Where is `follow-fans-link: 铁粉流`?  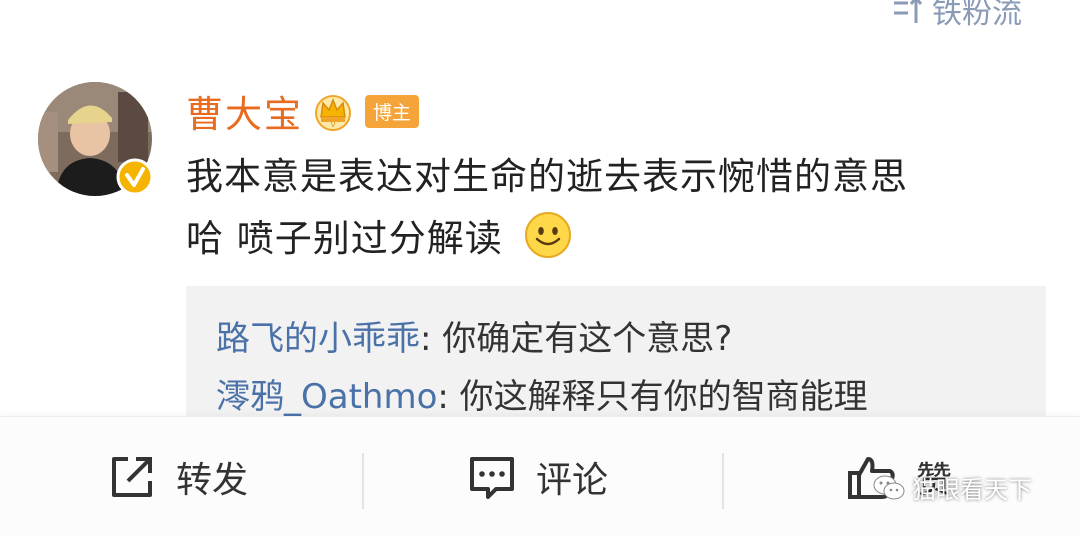 follow-fans-link: 铁粉流 is located at coordinates (956, 16).